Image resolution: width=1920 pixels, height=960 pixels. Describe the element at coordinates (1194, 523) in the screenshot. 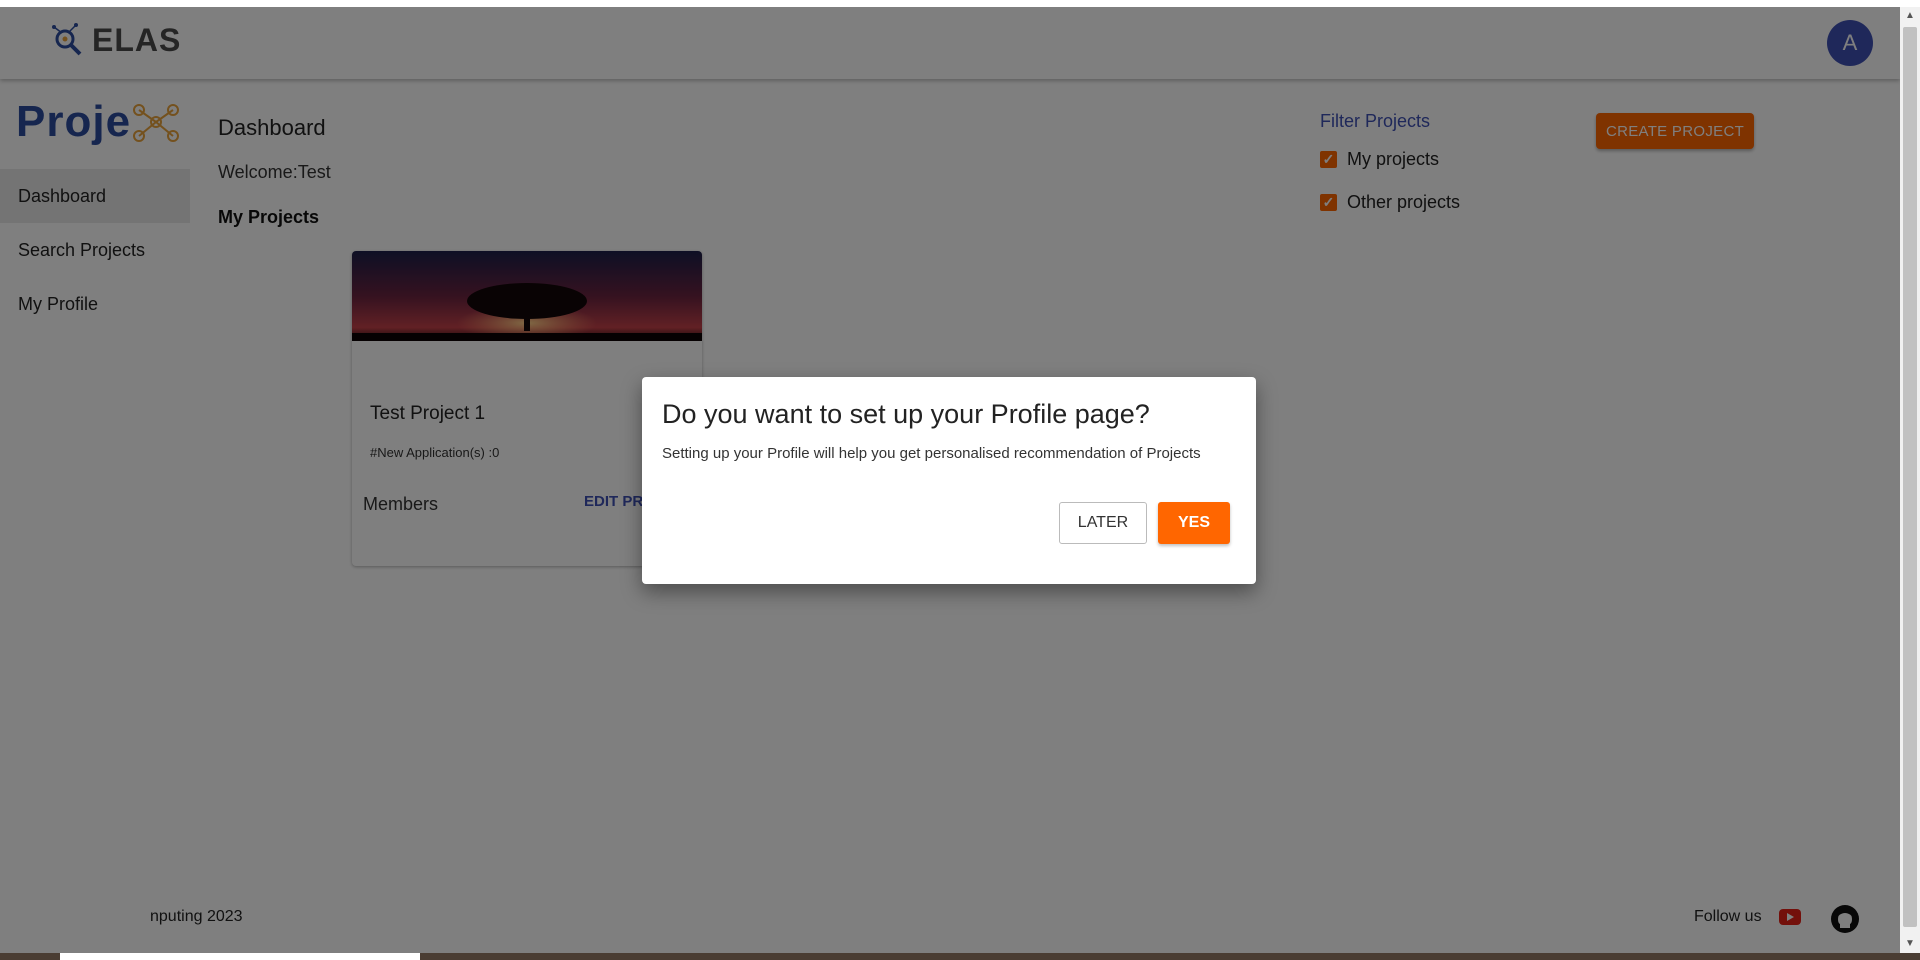

I see `yes-button: YES` at that location.